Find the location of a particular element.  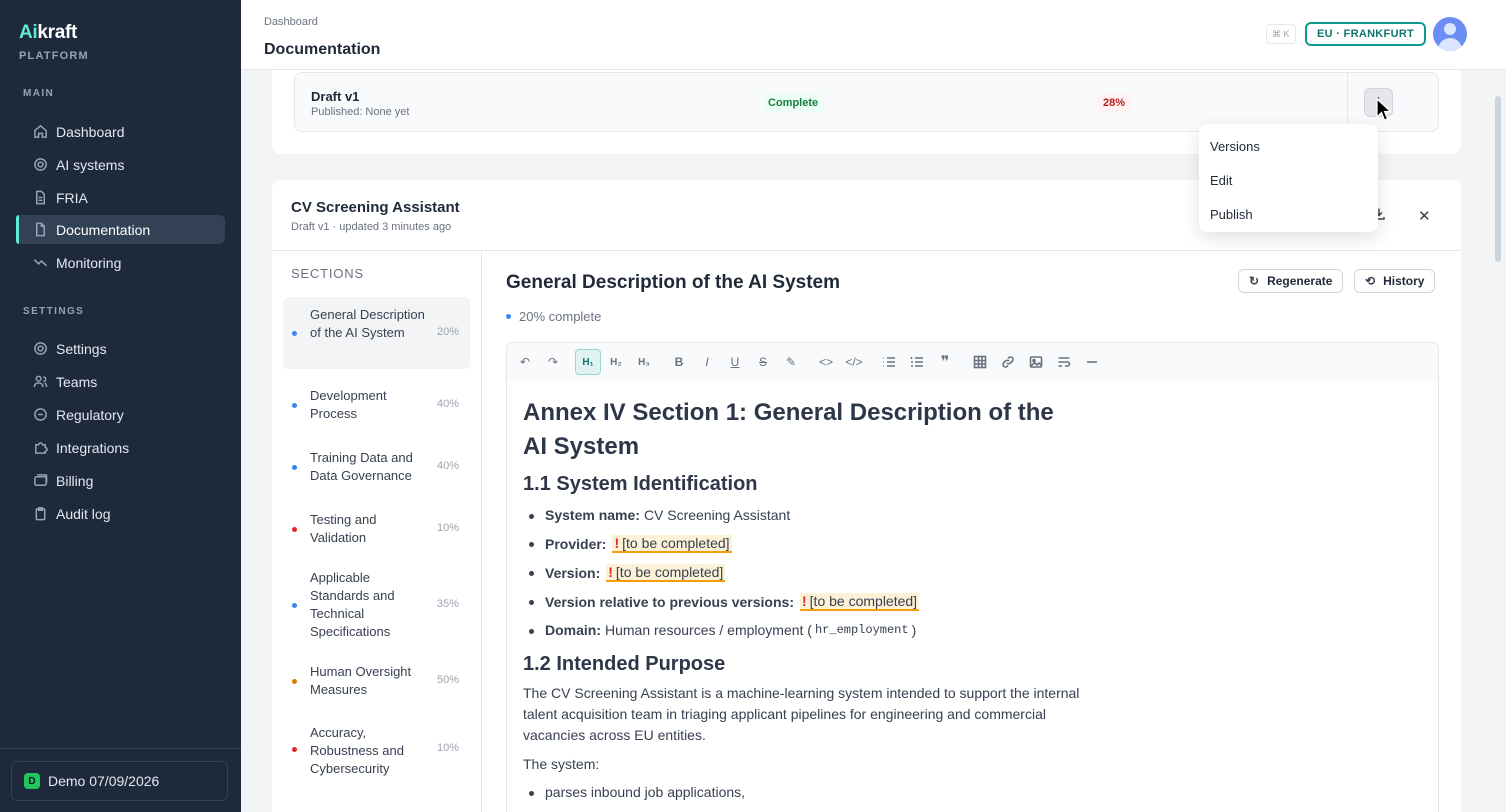

table-icon is located at coordinates (980, 362).